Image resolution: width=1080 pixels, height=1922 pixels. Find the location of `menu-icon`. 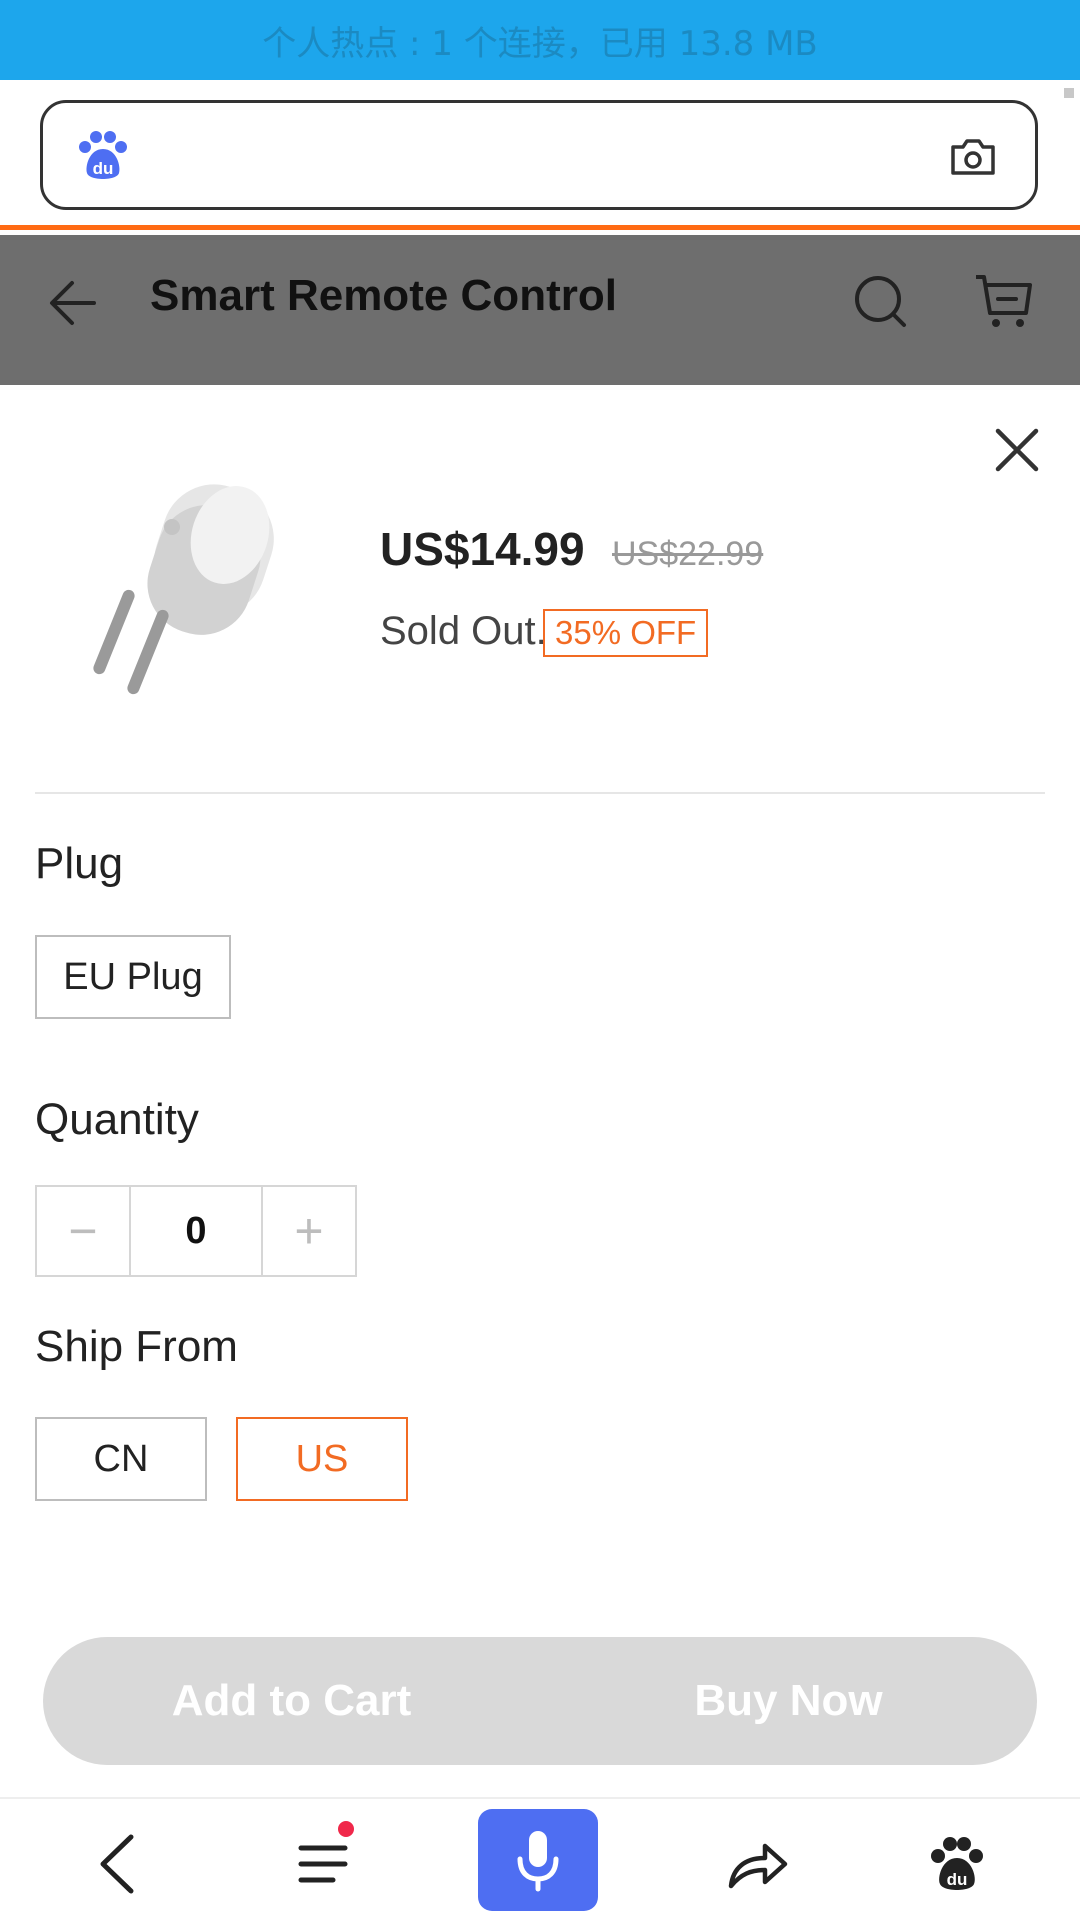

menu-icon is located at coordinates (323, 1864).